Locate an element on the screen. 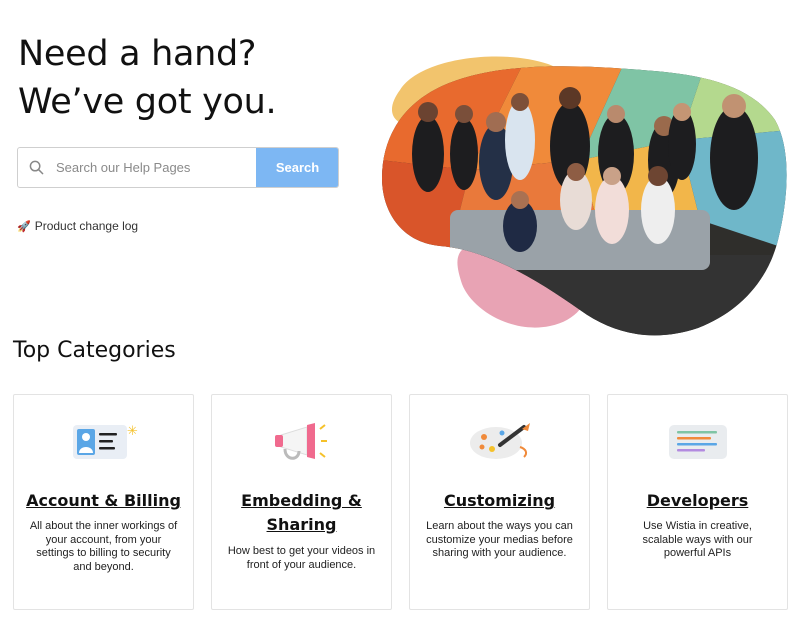 The height and width of the screenshot is (623, 800). megaphone-icon is located at coordinates (300, 441).